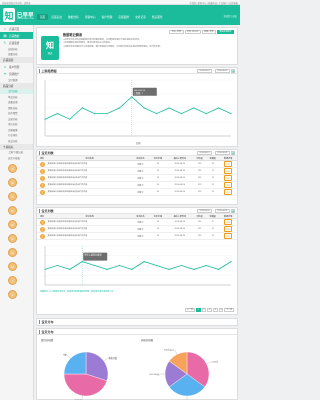 The width and height of the screenshot is (320, 400). Describe the element at coordinates (13, 141) in the screenshot. I see `sidebar-item-label: 竞品分析` at that location.